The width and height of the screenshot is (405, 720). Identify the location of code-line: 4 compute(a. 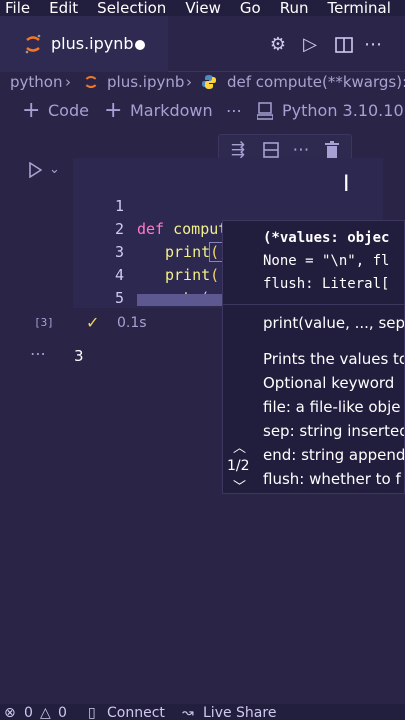
(159, 274).